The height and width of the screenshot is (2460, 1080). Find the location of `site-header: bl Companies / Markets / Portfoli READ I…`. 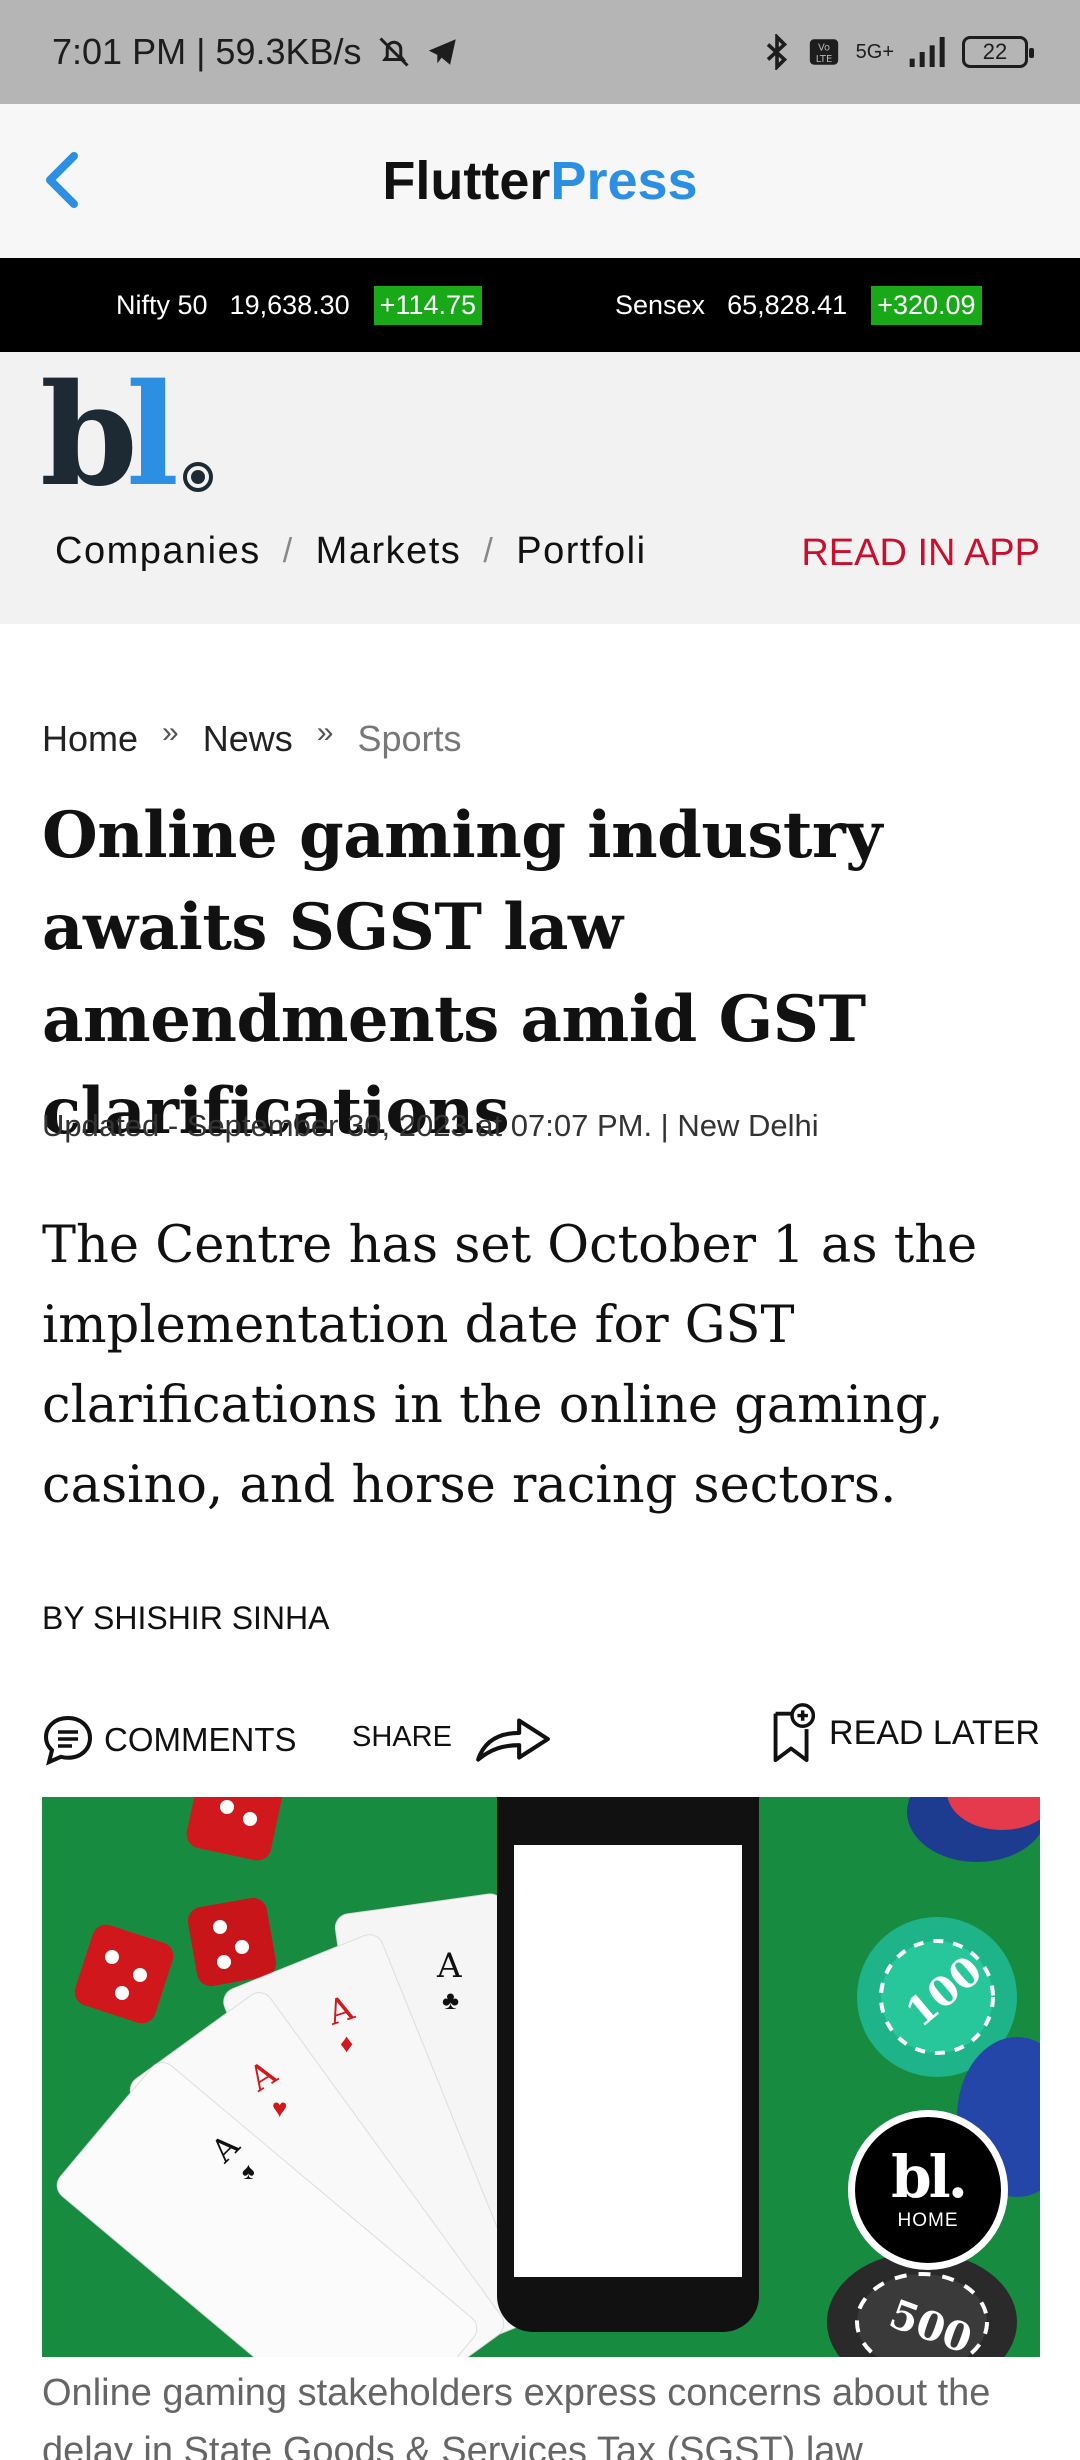

site-header: bl Companies / Markets / Portfoli READ I… is located at coordinates (540, 488).